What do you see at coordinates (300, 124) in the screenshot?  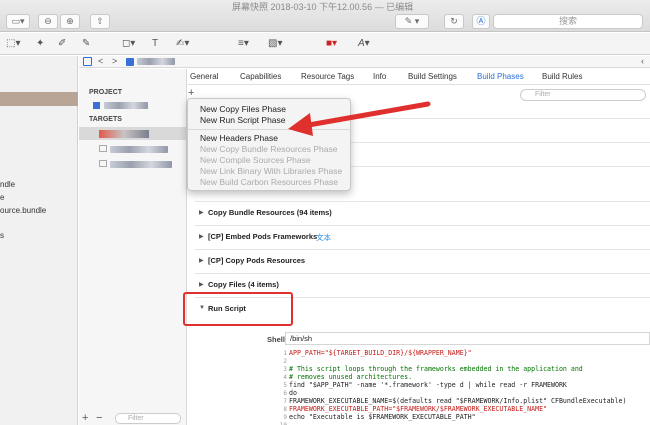 I see `arrow-head` at bounding box center [300, 124].